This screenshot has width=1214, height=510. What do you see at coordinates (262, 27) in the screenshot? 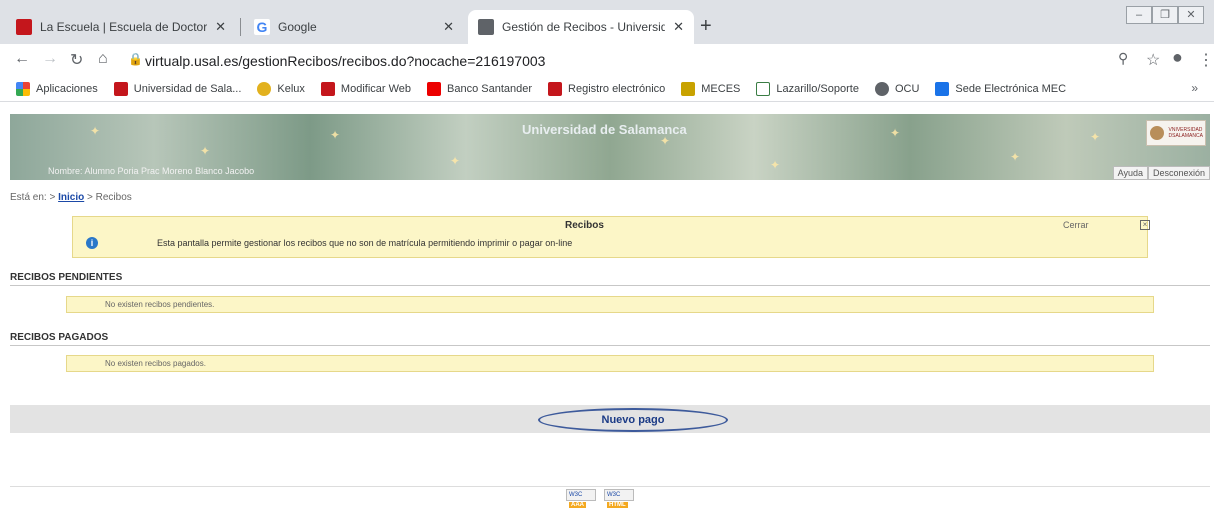
I see `google-icon: G` at bounding box center [262, 27].